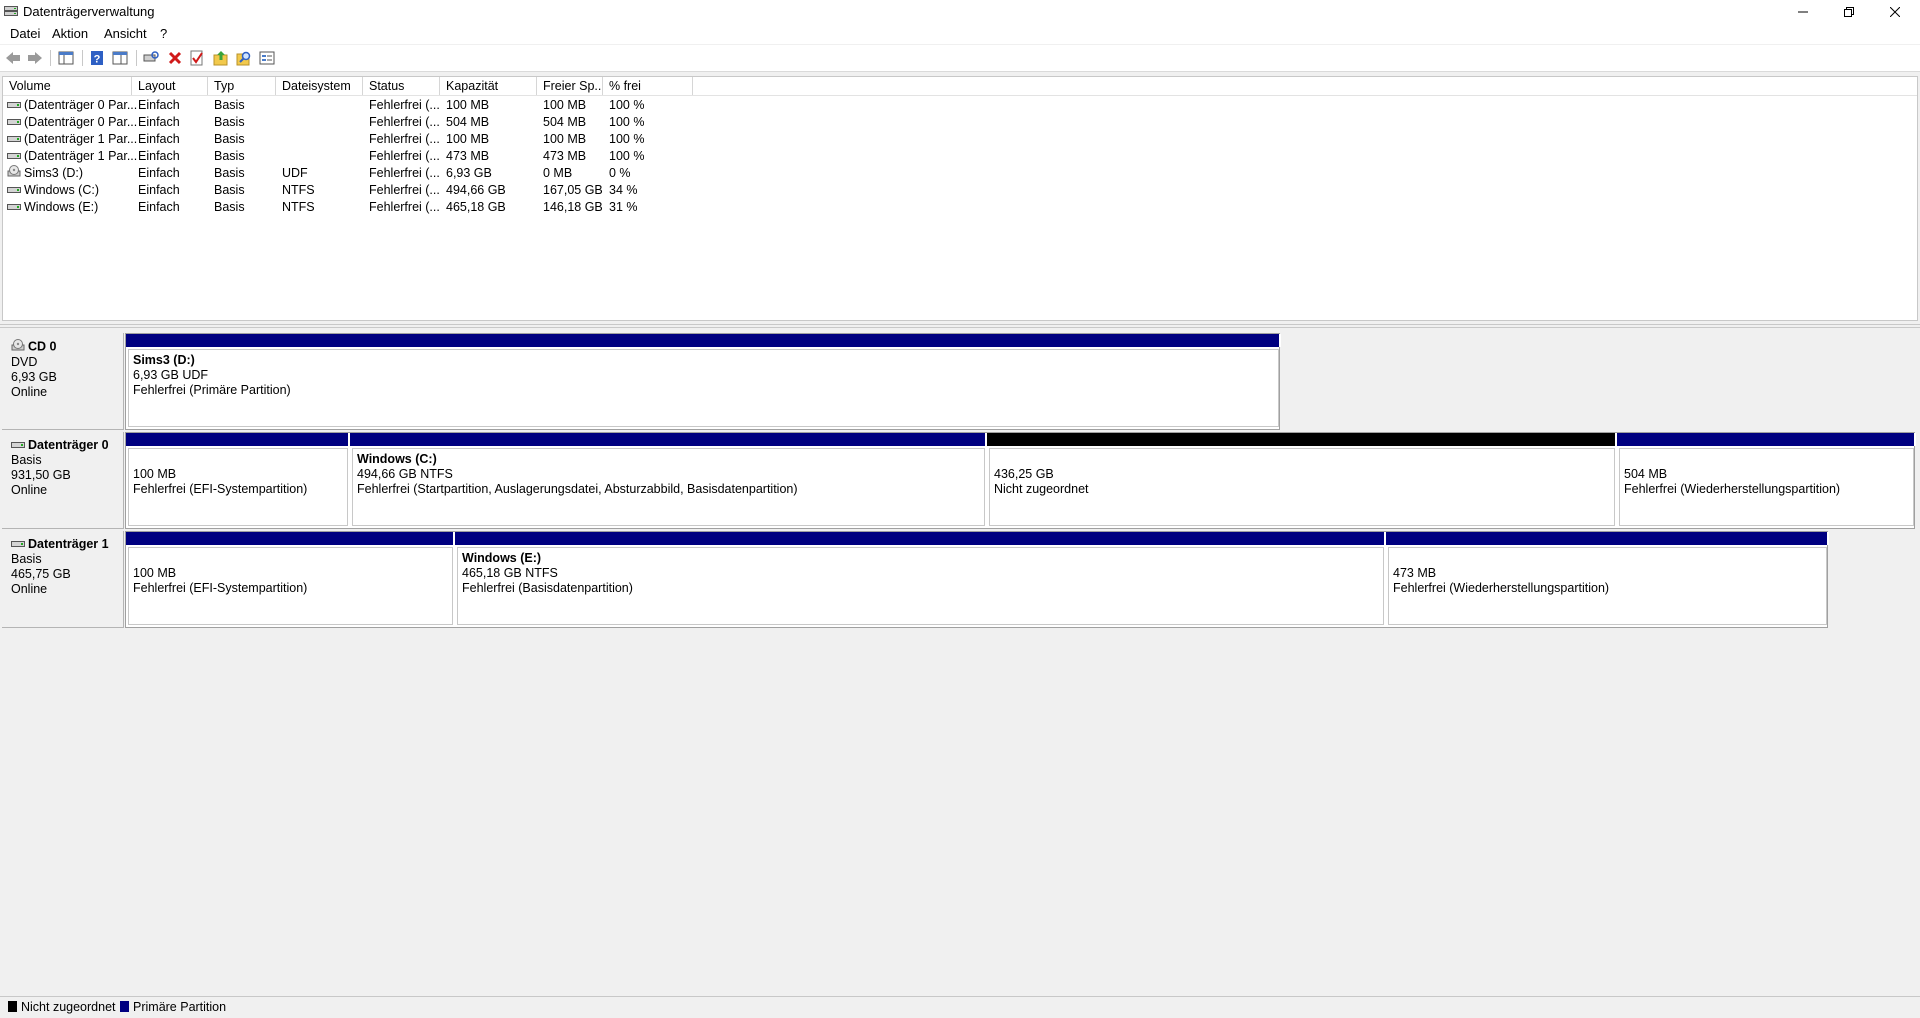 The height and width of the screenshot is (1018, 1920). Describe the element at coordinates (25, 33) in the screenshot. I see `menu-datei: Datei` at that location.